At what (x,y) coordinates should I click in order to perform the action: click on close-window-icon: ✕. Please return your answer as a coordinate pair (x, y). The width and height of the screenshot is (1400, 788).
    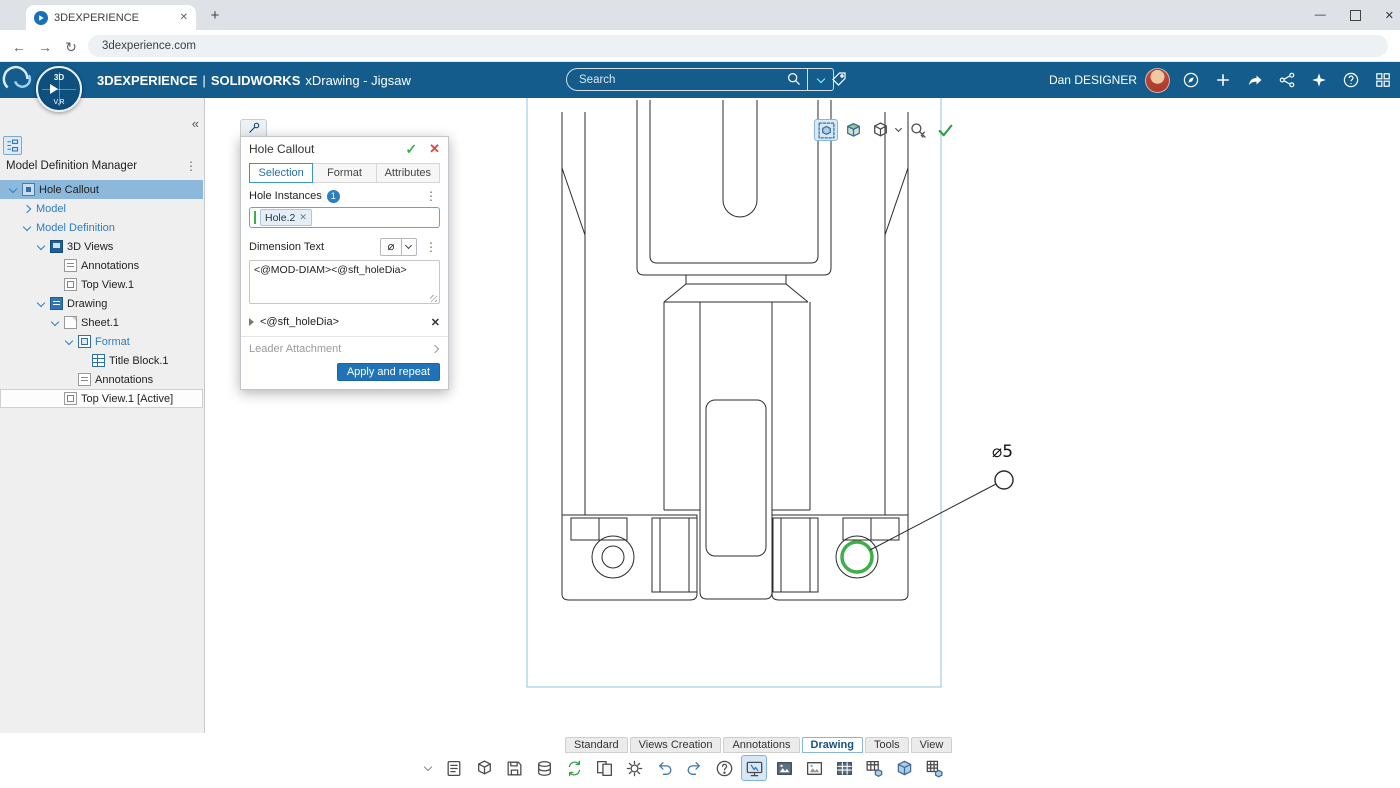
    Looking at the image, I should click on (1389, 15).